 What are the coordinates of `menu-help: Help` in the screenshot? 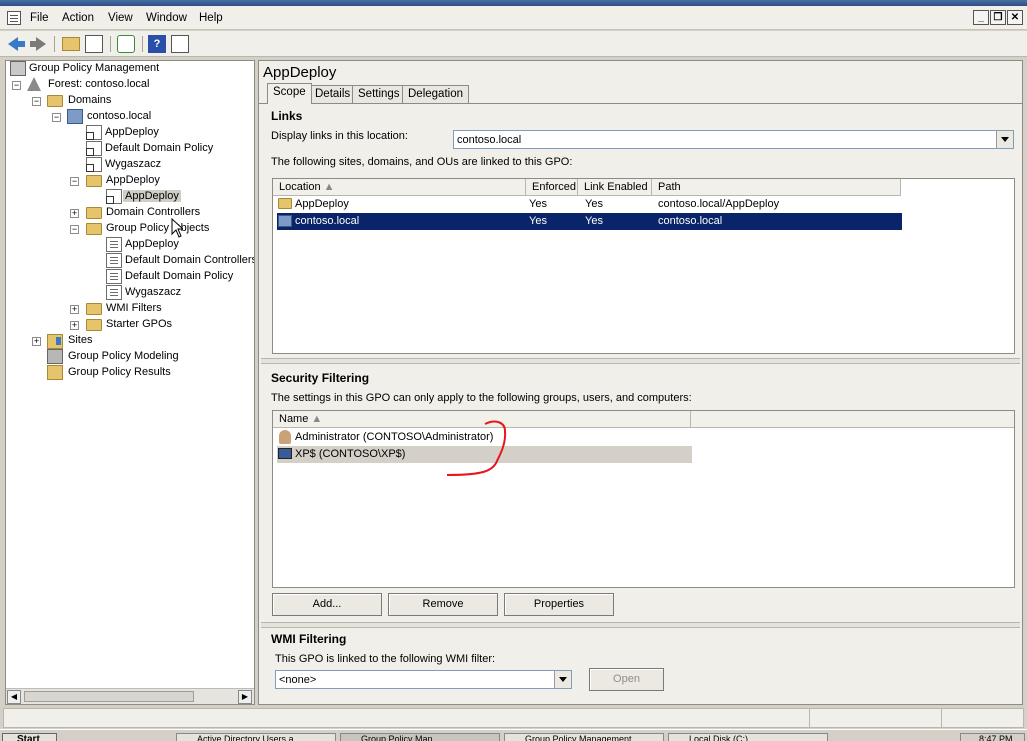 It's located at (211, 18).